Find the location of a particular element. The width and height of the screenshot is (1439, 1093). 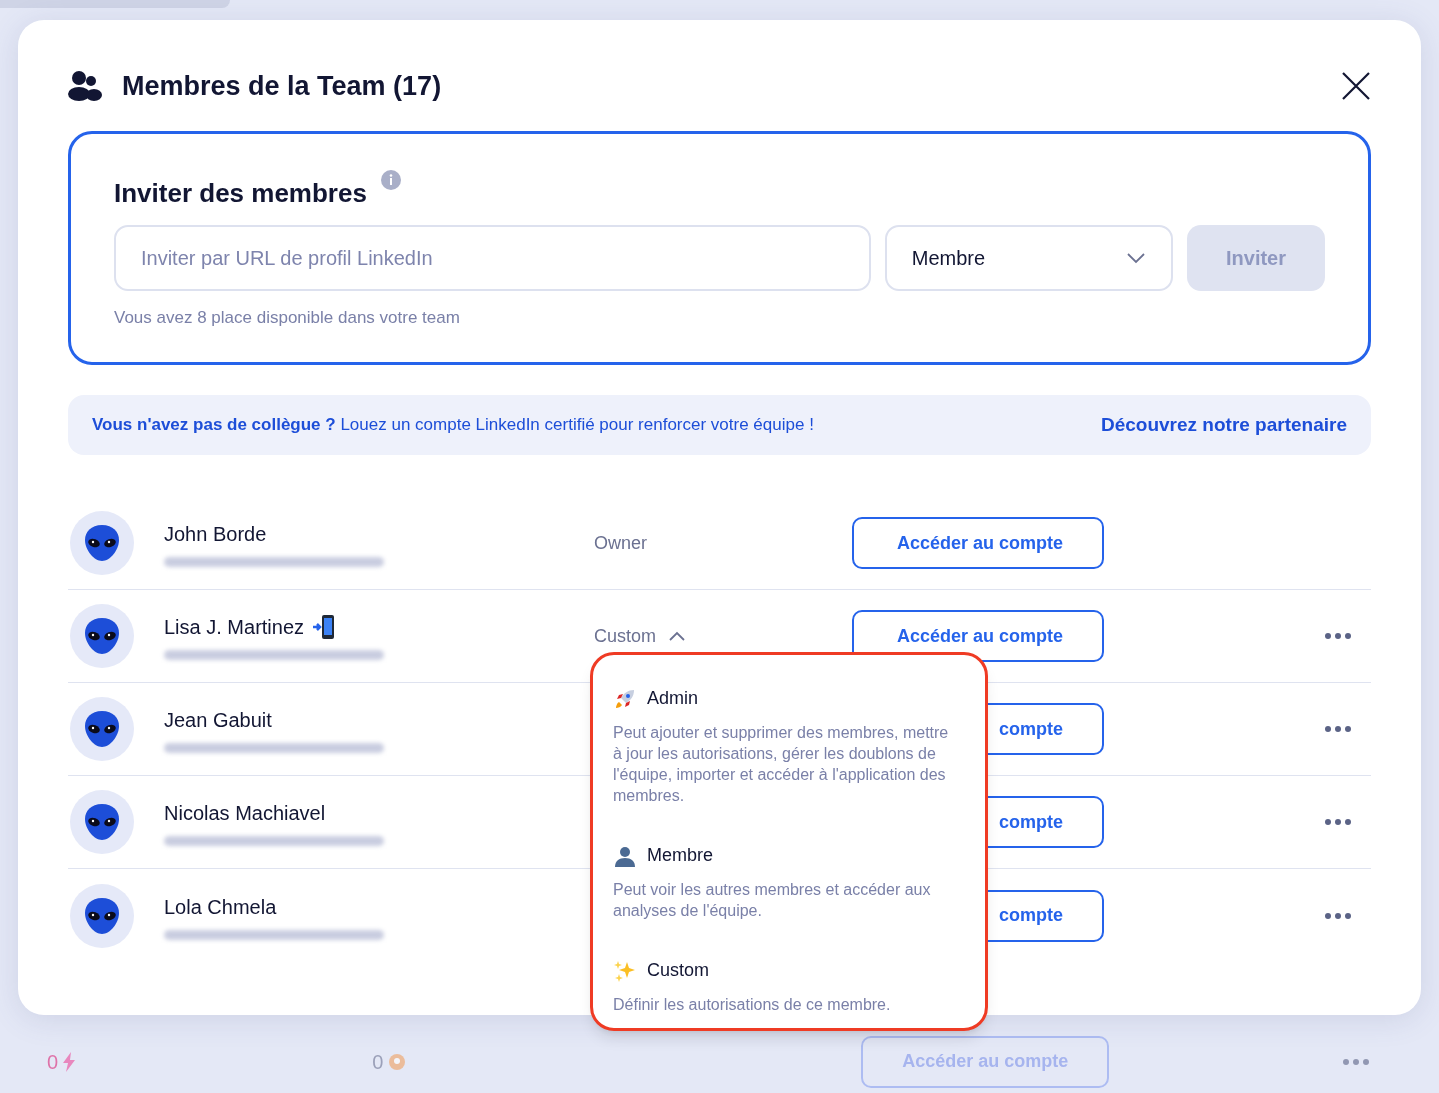

role-description: Peut voir les autres membres et accéder aux analyses de l'équipe. is located at coordinates (772, 900).